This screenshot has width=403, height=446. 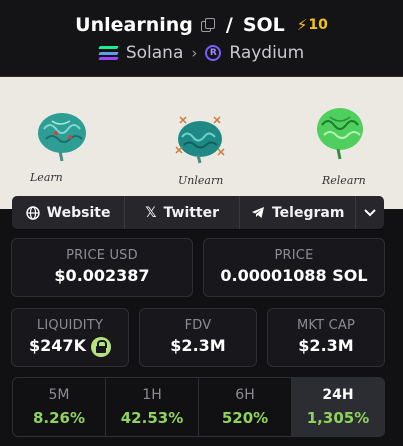 What do you see at coordinates (338, 418) in the screenshot?
I see `price-change-value: 1,305%` at bounding box center [338, 418].